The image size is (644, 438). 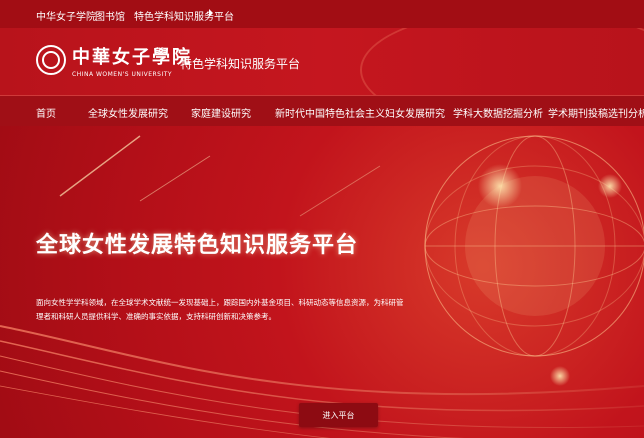 What do you see at coordinates (128, 112) in the screenshot?
I see `nav-item-global-women: 全球女性发展研究` at bounding box center [128, 112].